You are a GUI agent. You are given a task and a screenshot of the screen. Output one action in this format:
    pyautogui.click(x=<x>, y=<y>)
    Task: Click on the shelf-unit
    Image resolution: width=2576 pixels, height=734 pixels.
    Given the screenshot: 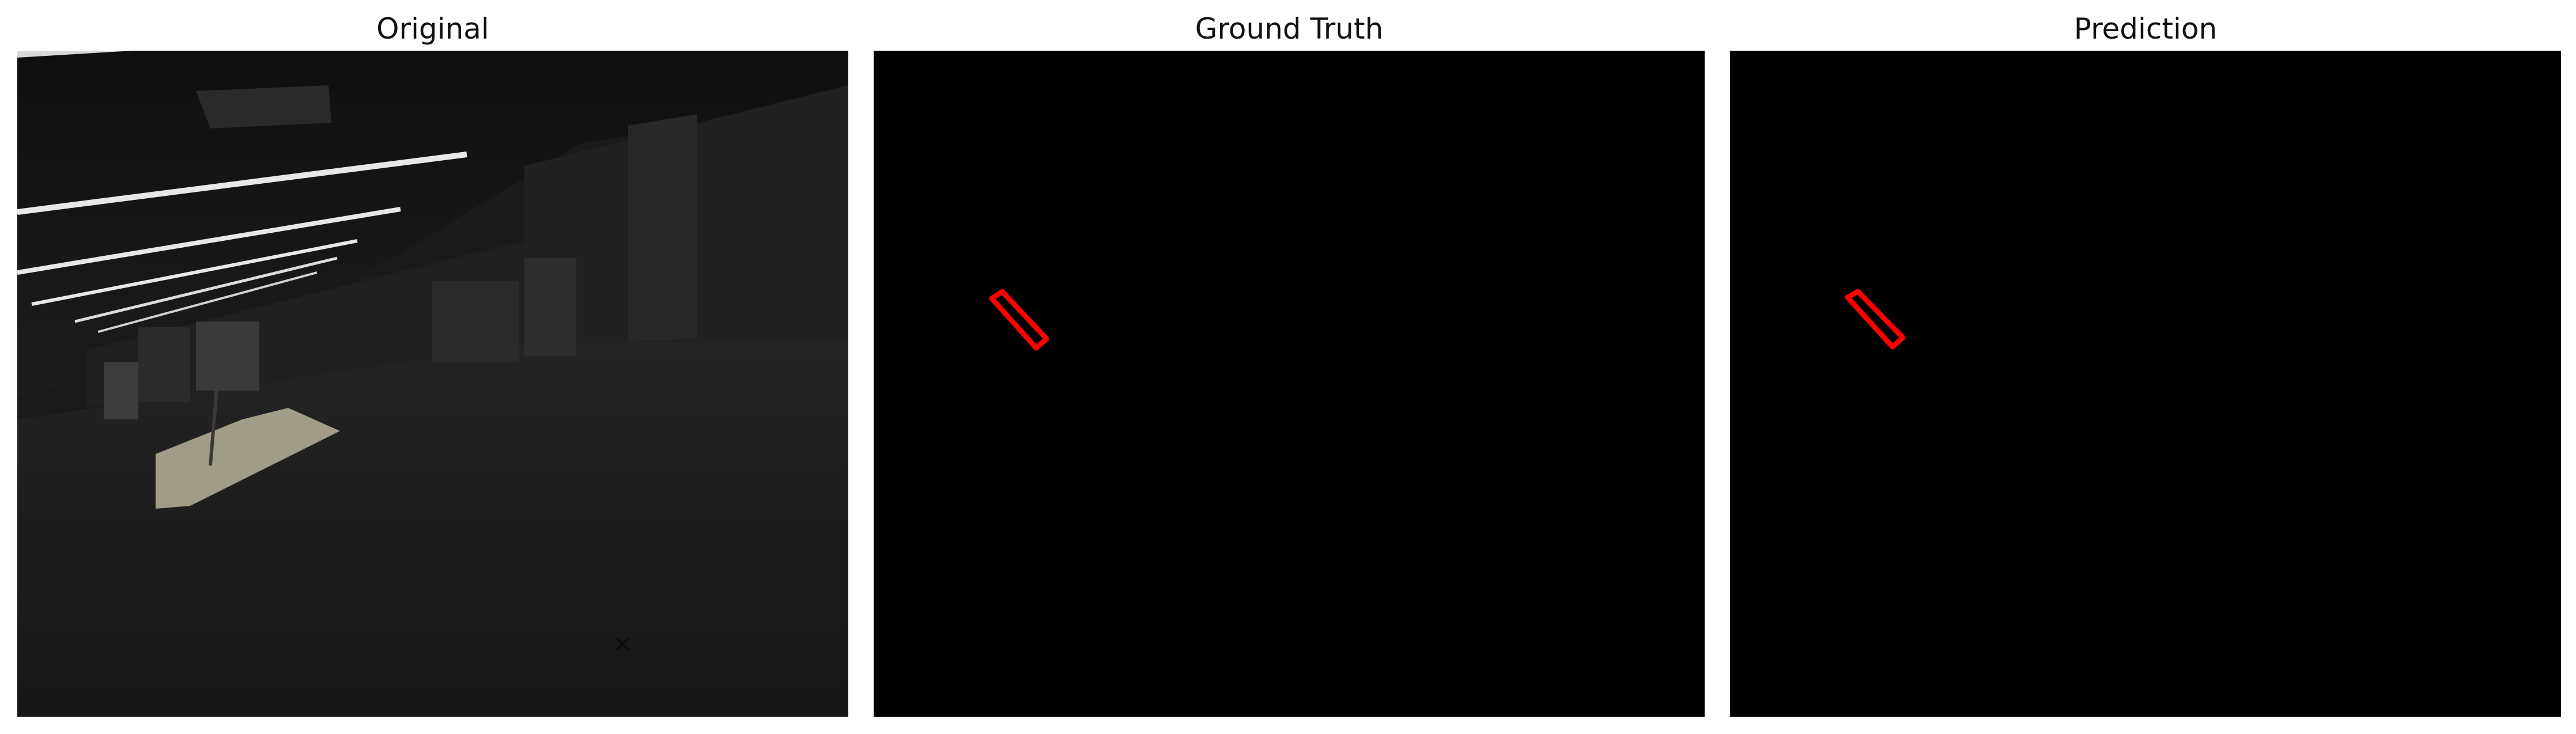 What is the action you would take?
    pyautogui.click(x=164, y=364)
    